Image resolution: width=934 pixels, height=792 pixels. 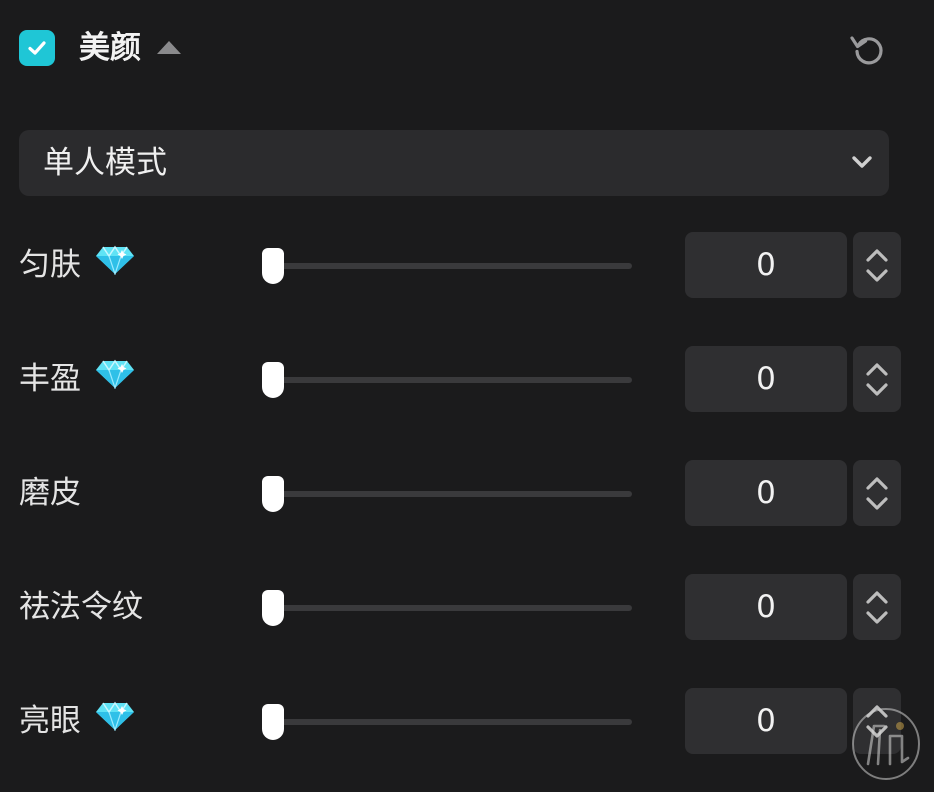 I want to click on section-title: 美颜, so click(x=110, y=48).